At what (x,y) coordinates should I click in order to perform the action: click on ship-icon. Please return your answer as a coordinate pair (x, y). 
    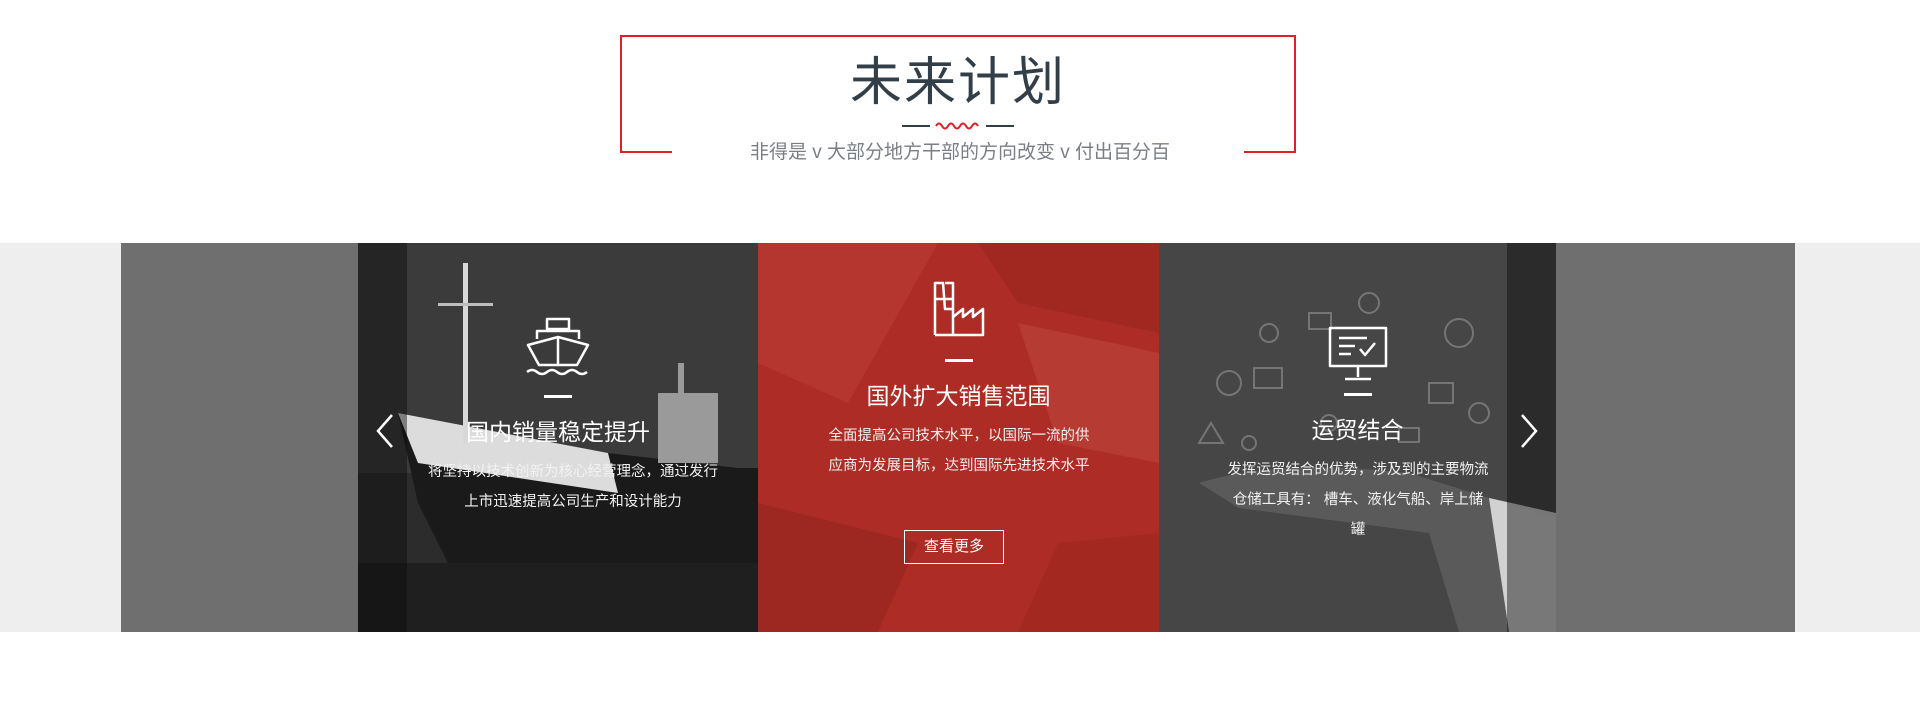
    Looking at the image, I should click on (558, 346).